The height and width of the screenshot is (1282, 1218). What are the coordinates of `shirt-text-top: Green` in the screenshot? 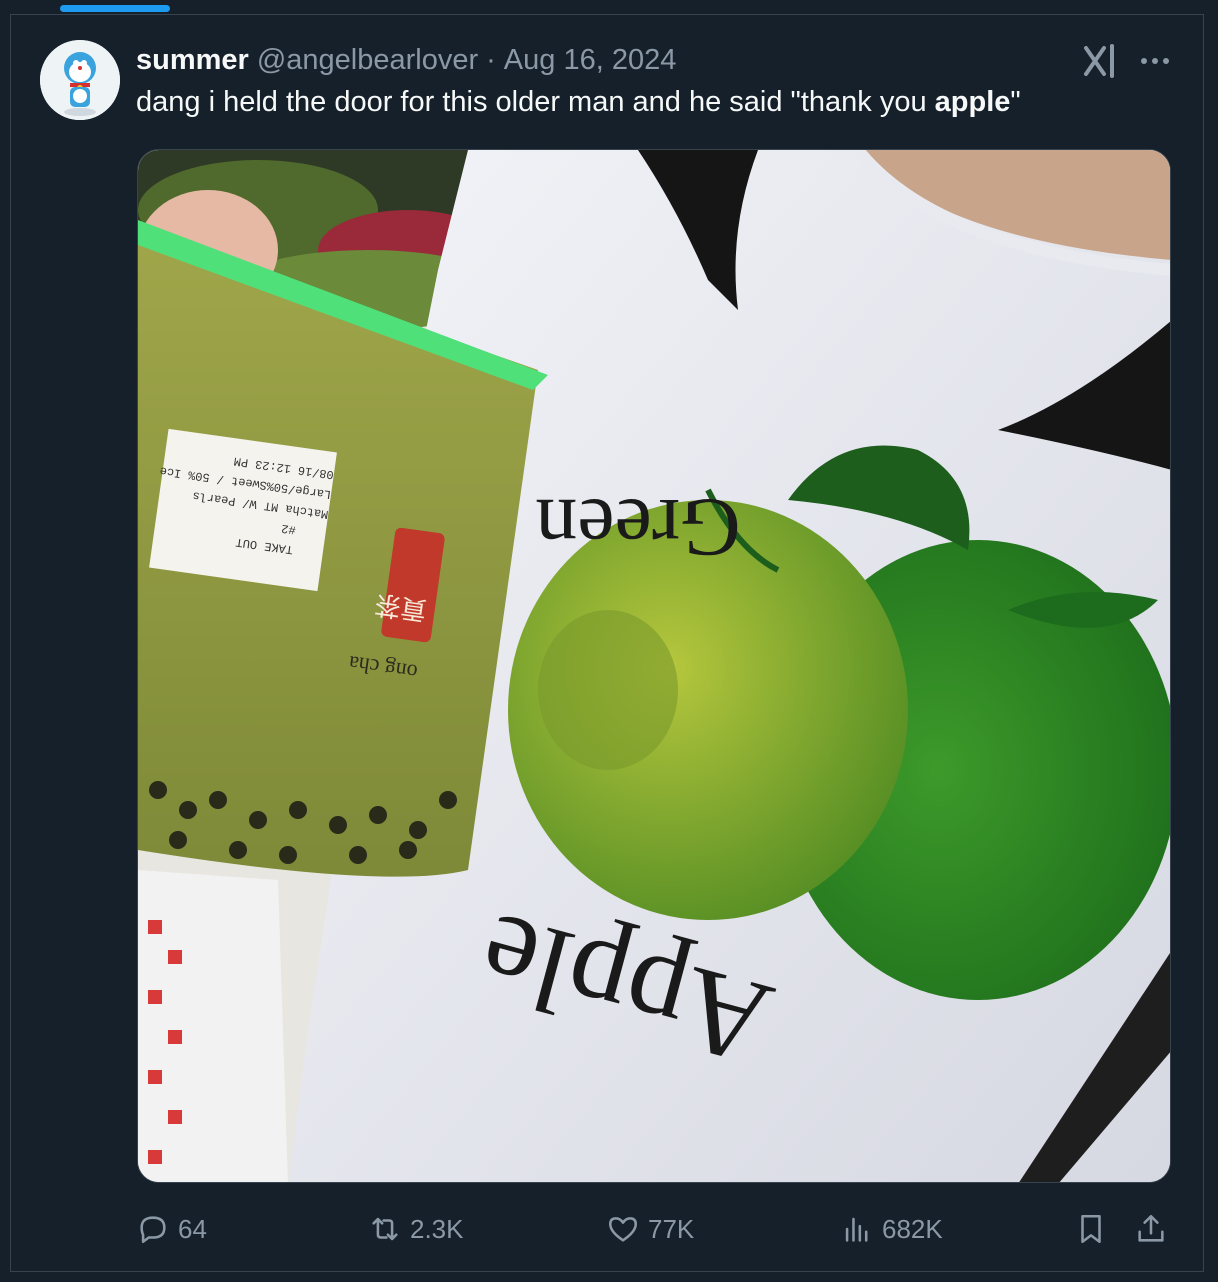 It's located at (637, 527).